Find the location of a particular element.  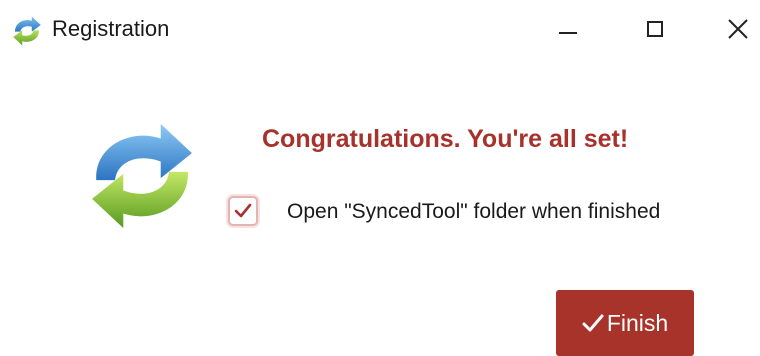

maximize-button is located at coordinates (655, 29).